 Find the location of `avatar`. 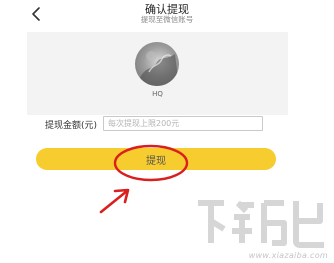

avatar is located at coordinates (157, 64).